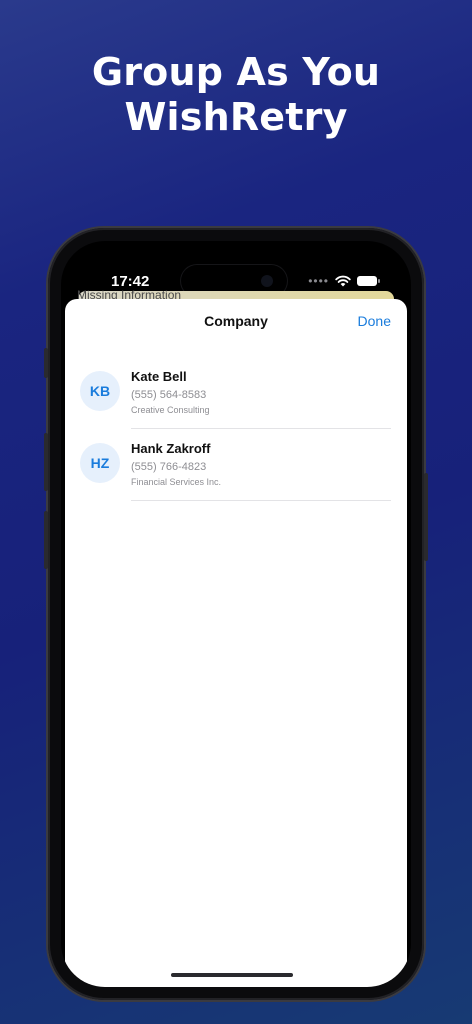  Describe the element at coordinates (267, 281) in the screenshot. I see `camera-icon` at that location.